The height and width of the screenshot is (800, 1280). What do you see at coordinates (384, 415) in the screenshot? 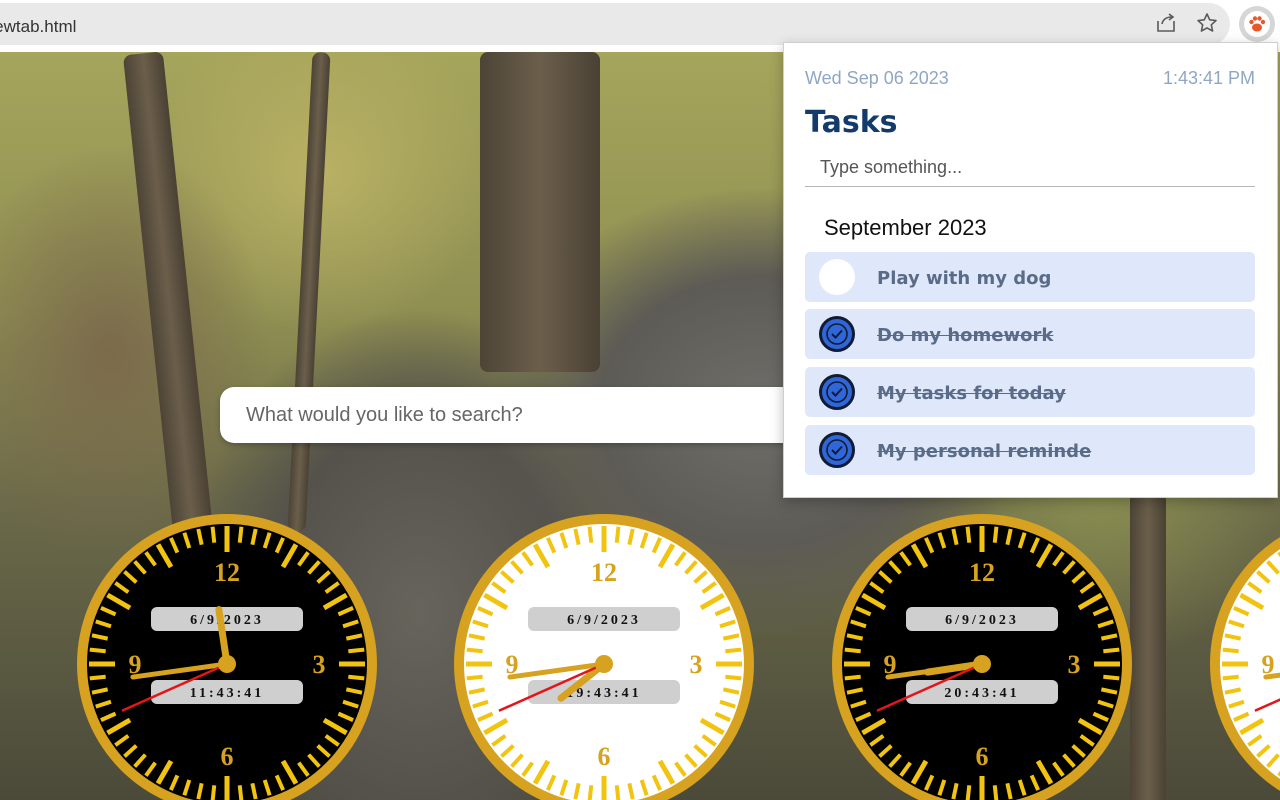
I see `search-input: What would you like to search?` at bounding box center [384, 415].